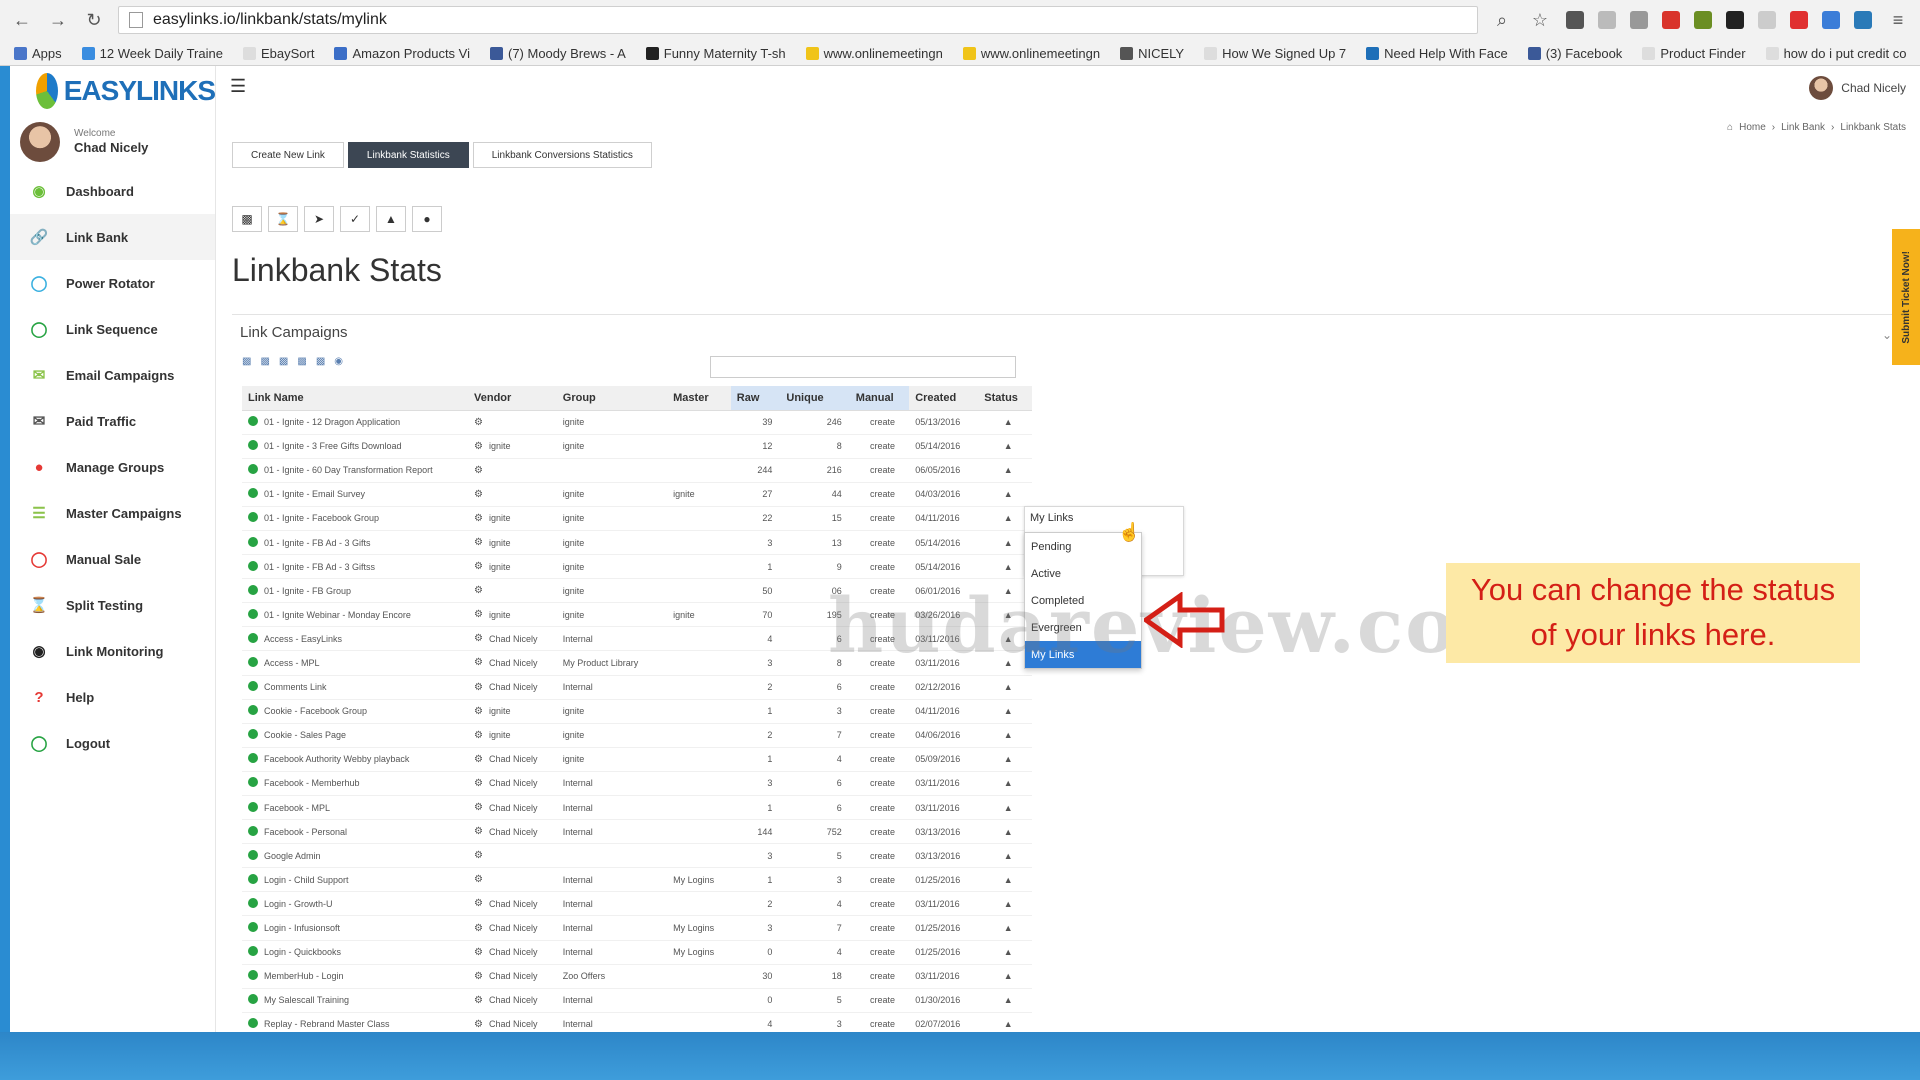  I want to click on address-bar: easylinks.io/linkbank/stats/mylink, so click(798, 20).